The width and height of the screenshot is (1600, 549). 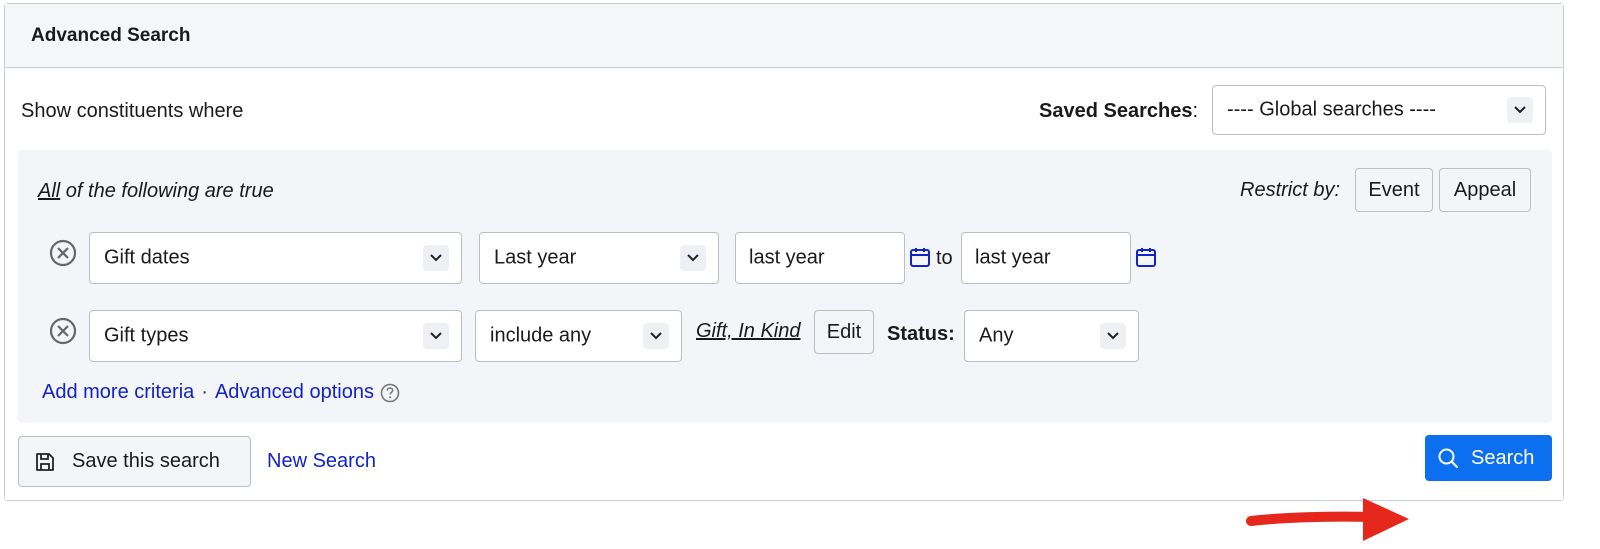 What do you see at coordinates (118, 392) in the screenshot?
I see `add-more-criteria-link: Add more criteria` at bounding box center [118, 392].